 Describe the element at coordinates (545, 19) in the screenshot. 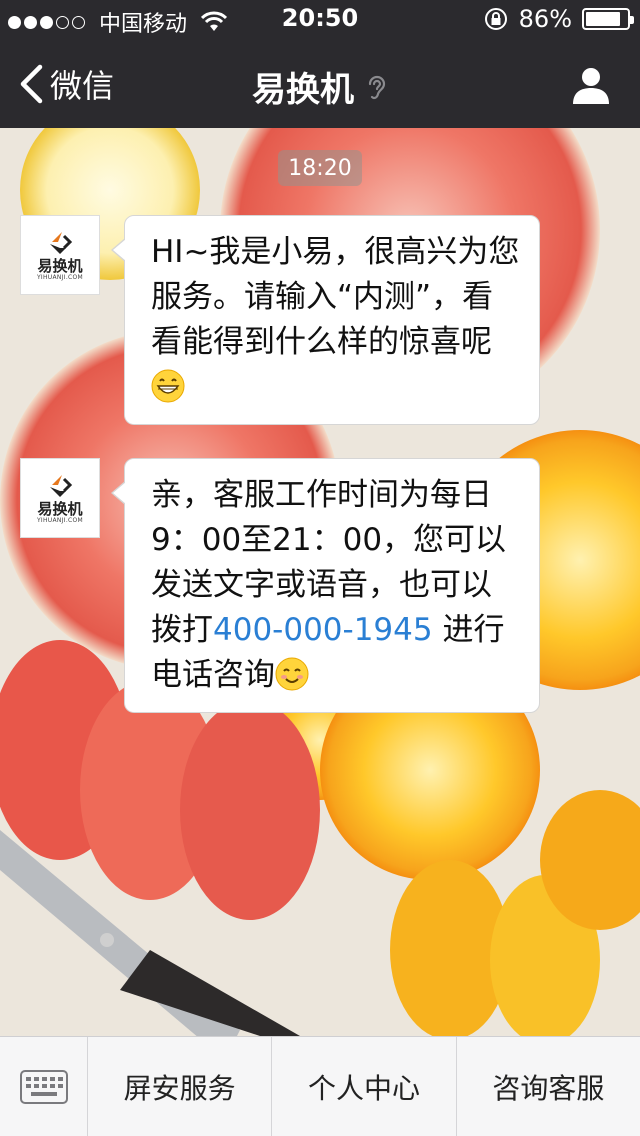

I see `battery-percent: 86%` at that location.